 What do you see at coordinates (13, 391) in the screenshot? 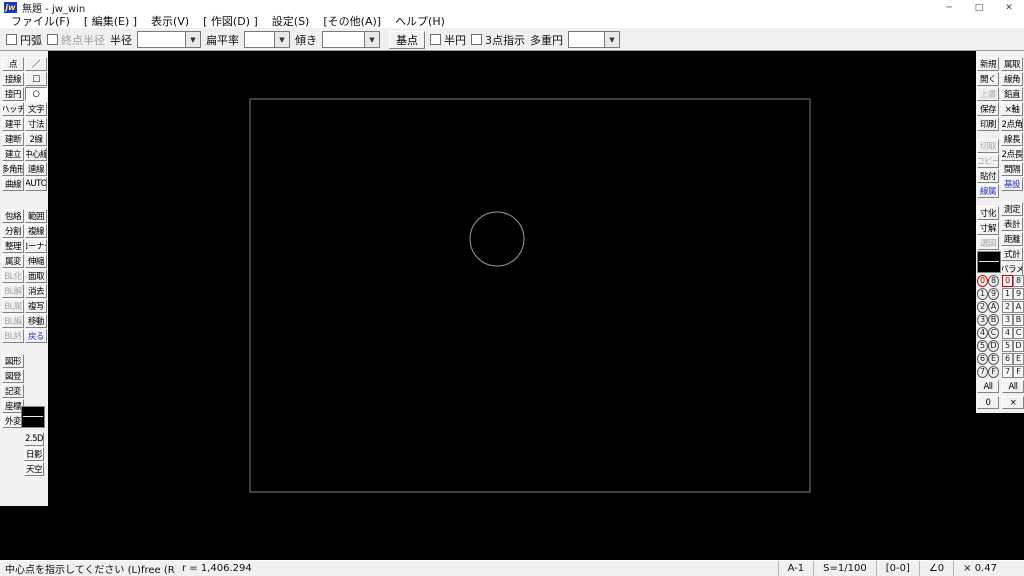
I see `notation-change-button: 記変` at bounding box center [13, 391].